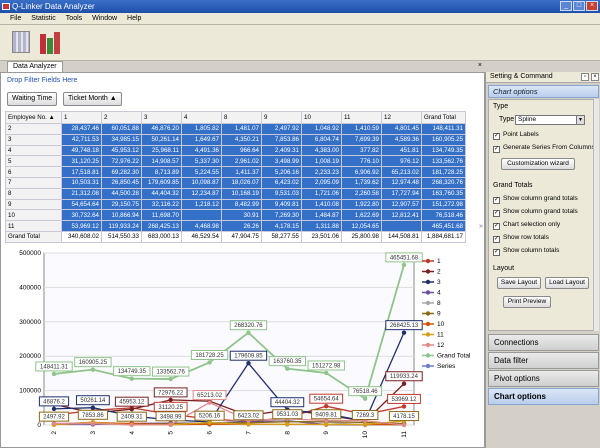 The height and width of the screenshot is (448, 600). Describe the element at coordinates (321, 182) in the screenshot. I see `table-cell: 2,095.09` at that location.